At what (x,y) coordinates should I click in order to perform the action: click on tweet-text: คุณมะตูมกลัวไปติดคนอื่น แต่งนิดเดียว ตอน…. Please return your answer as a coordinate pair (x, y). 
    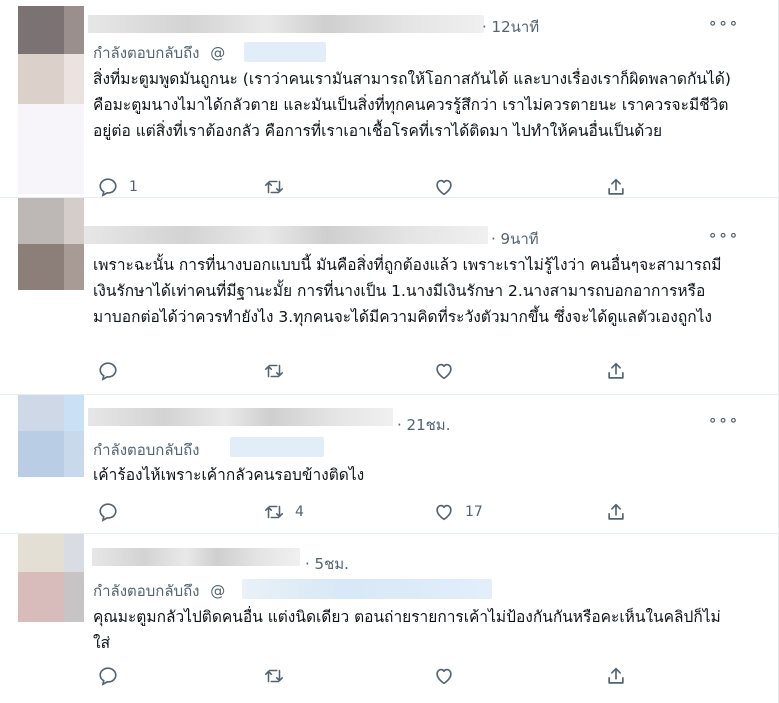
    Looking at the image, I should click on (407, 630).